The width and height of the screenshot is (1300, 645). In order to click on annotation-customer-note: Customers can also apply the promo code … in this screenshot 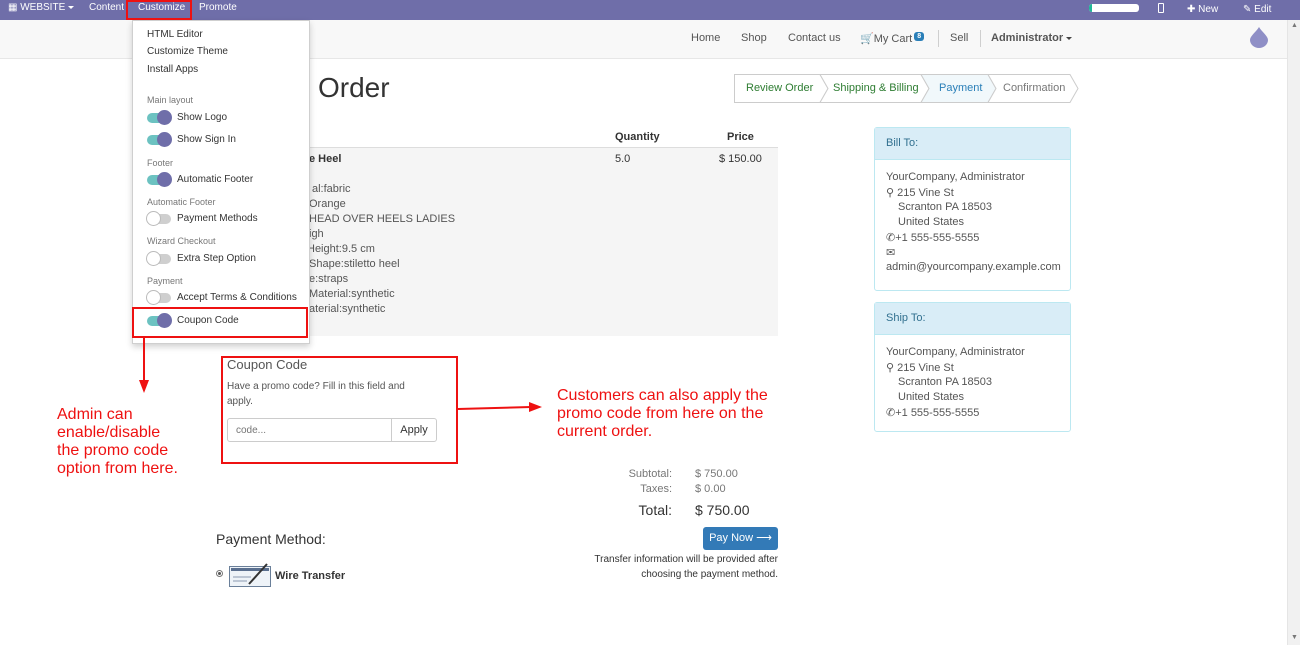, I will do `click(662, 413)`.